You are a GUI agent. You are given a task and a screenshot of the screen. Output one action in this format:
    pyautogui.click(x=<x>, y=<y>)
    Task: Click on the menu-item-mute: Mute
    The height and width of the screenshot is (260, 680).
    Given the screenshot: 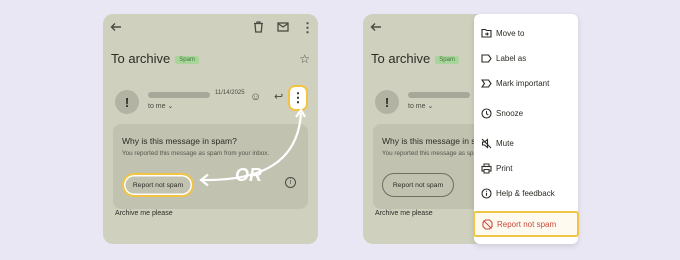 What is the action you would take?
    pyautogui.click(x=526, y=143)
    